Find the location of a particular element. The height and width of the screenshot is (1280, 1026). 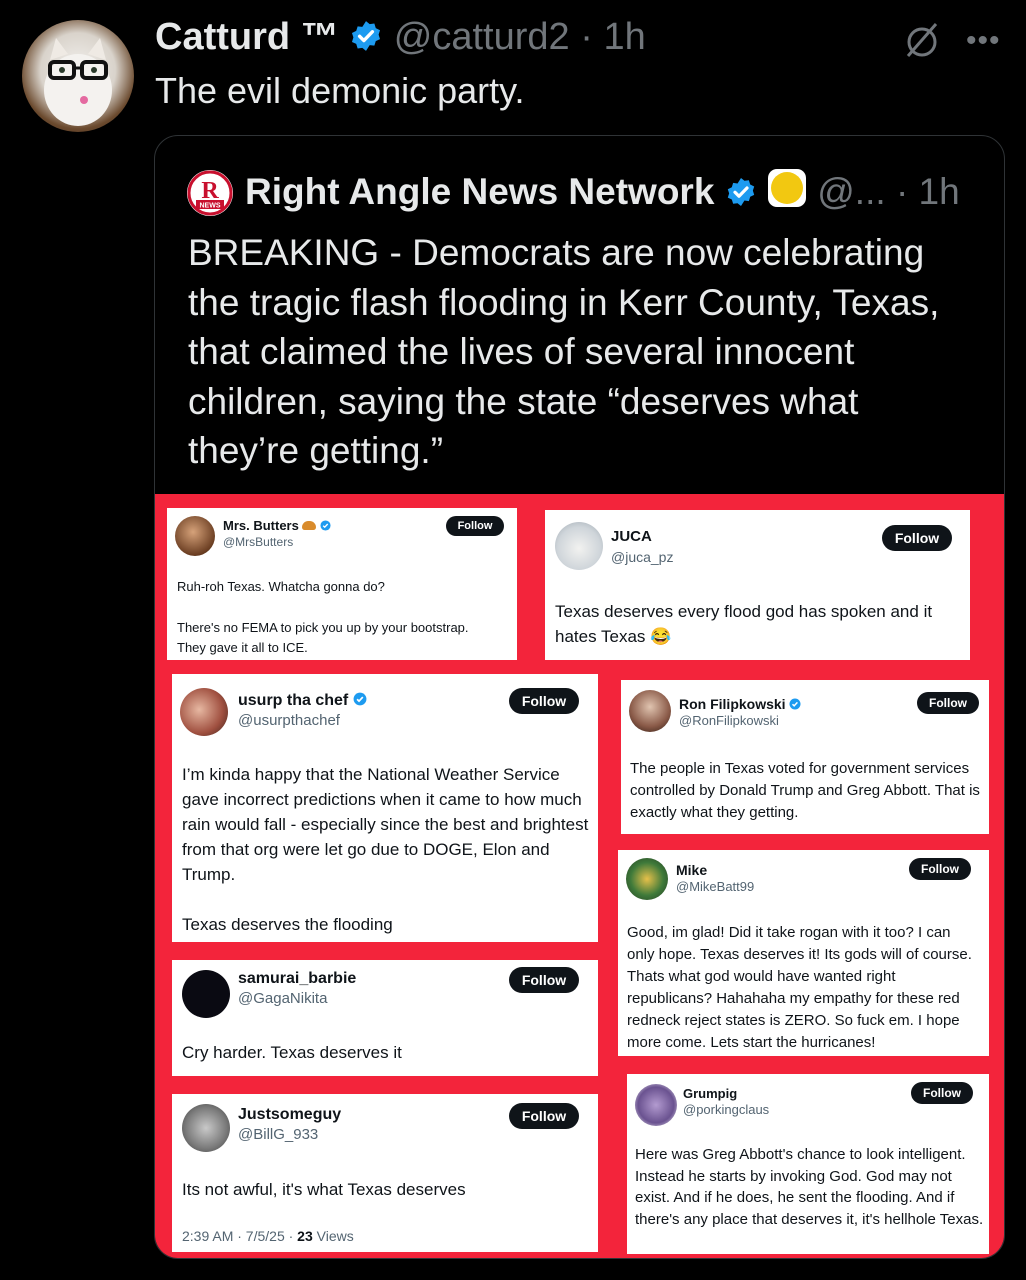

card-handle: @MrsButters is located at coordinates (258, 542).